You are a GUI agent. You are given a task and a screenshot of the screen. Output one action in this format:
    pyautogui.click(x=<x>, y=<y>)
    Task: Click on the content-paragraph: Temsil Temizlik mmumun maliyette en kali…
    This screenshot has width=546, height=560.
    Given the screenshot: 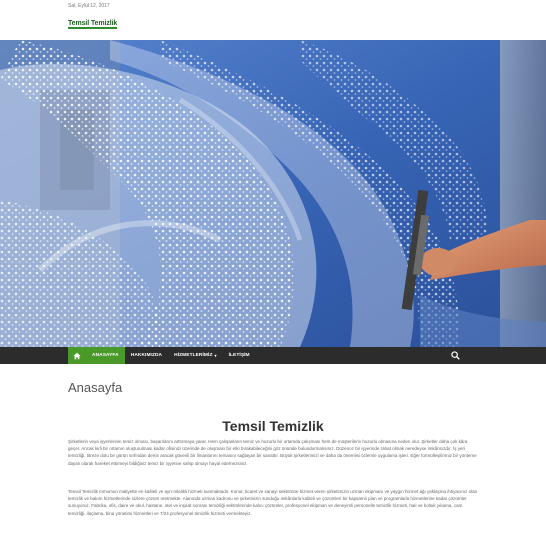 What is the action you would take?
    pyautogui.click(x=273, y=502)
    